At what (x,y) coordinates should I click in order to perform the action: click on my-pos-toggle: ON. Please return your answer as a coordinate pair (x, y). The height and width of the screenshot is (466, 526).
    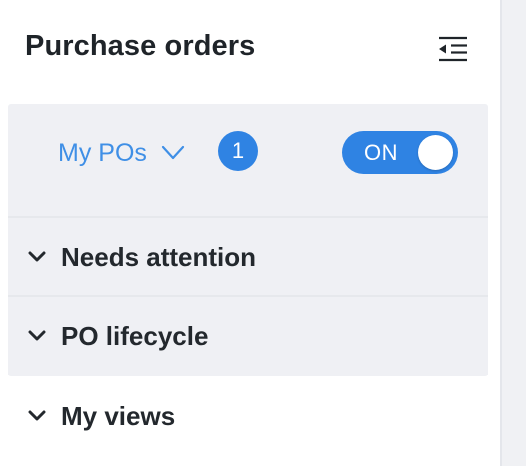
    Looking at the image, I should click on (400, 152).